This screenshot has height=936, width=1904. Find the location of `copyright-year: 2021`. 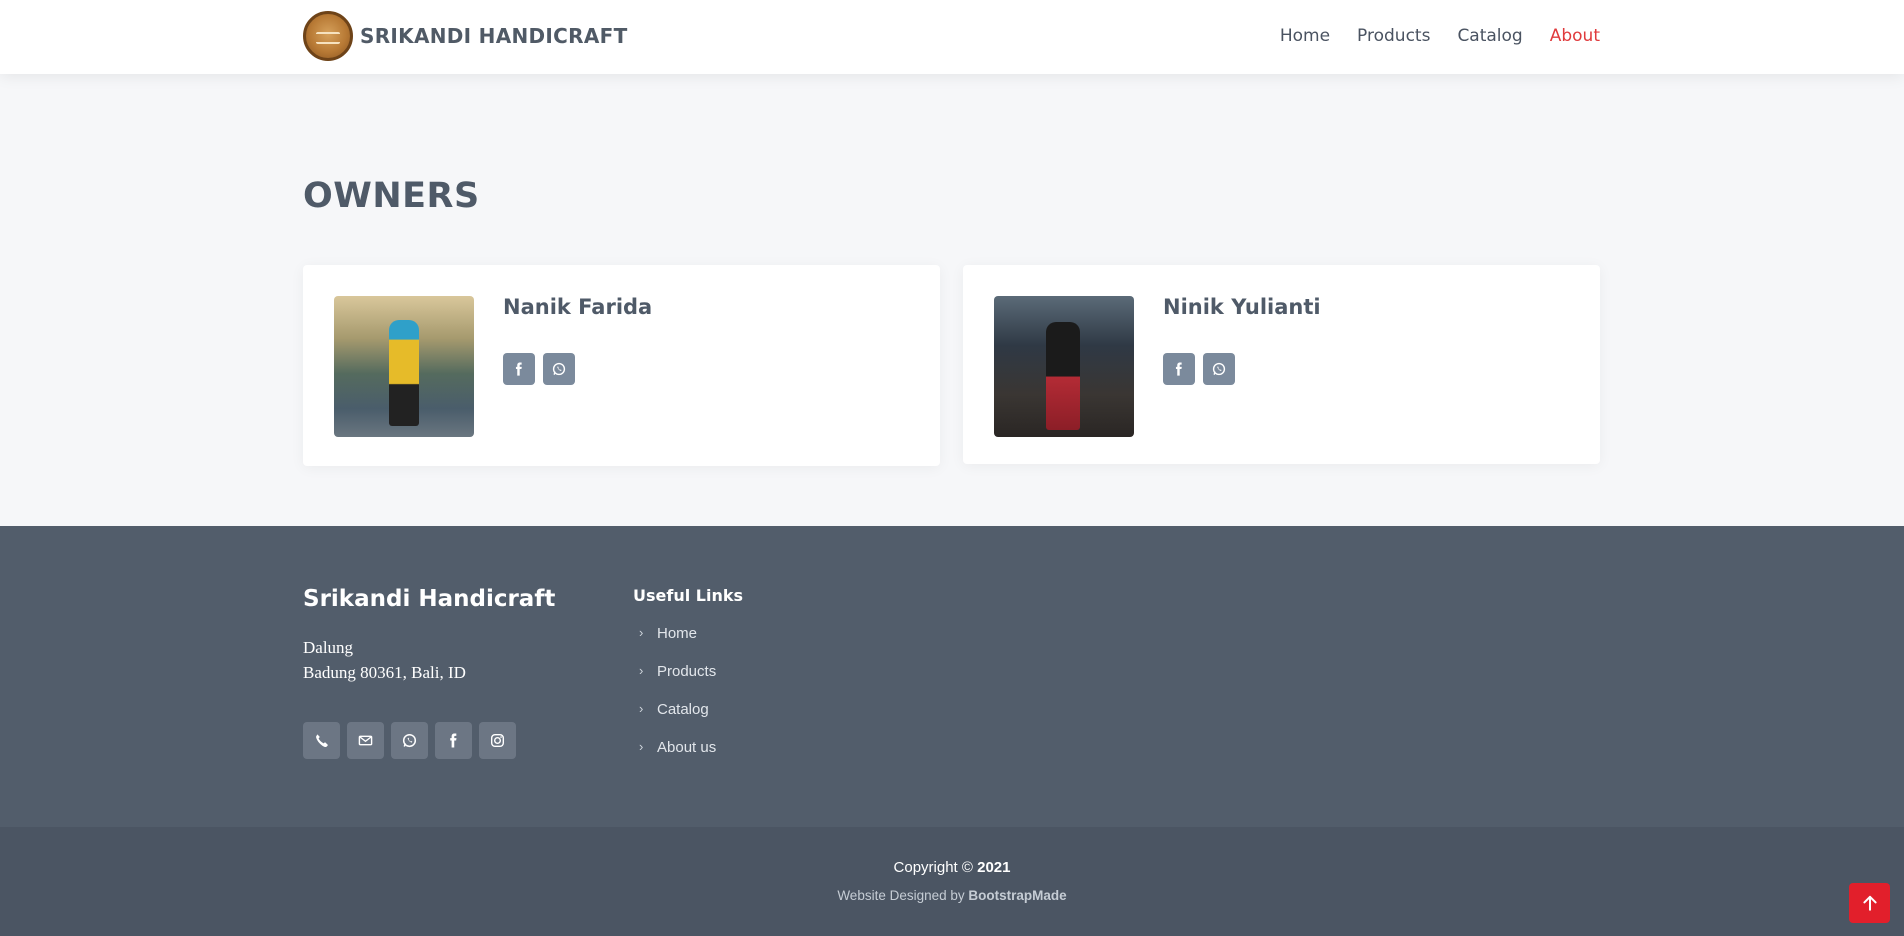

copyright-year: 2021 is located at coordinates (994, 867).